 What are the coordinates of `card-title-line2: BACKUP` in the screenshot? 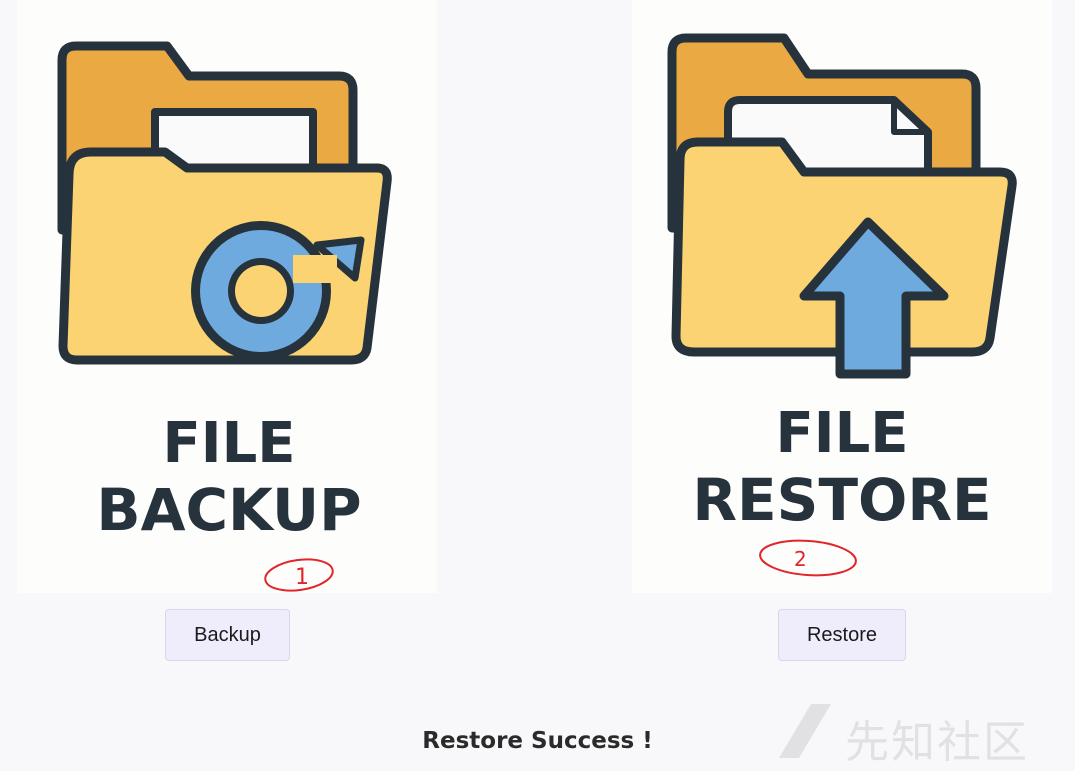 It's located at (228, 510).